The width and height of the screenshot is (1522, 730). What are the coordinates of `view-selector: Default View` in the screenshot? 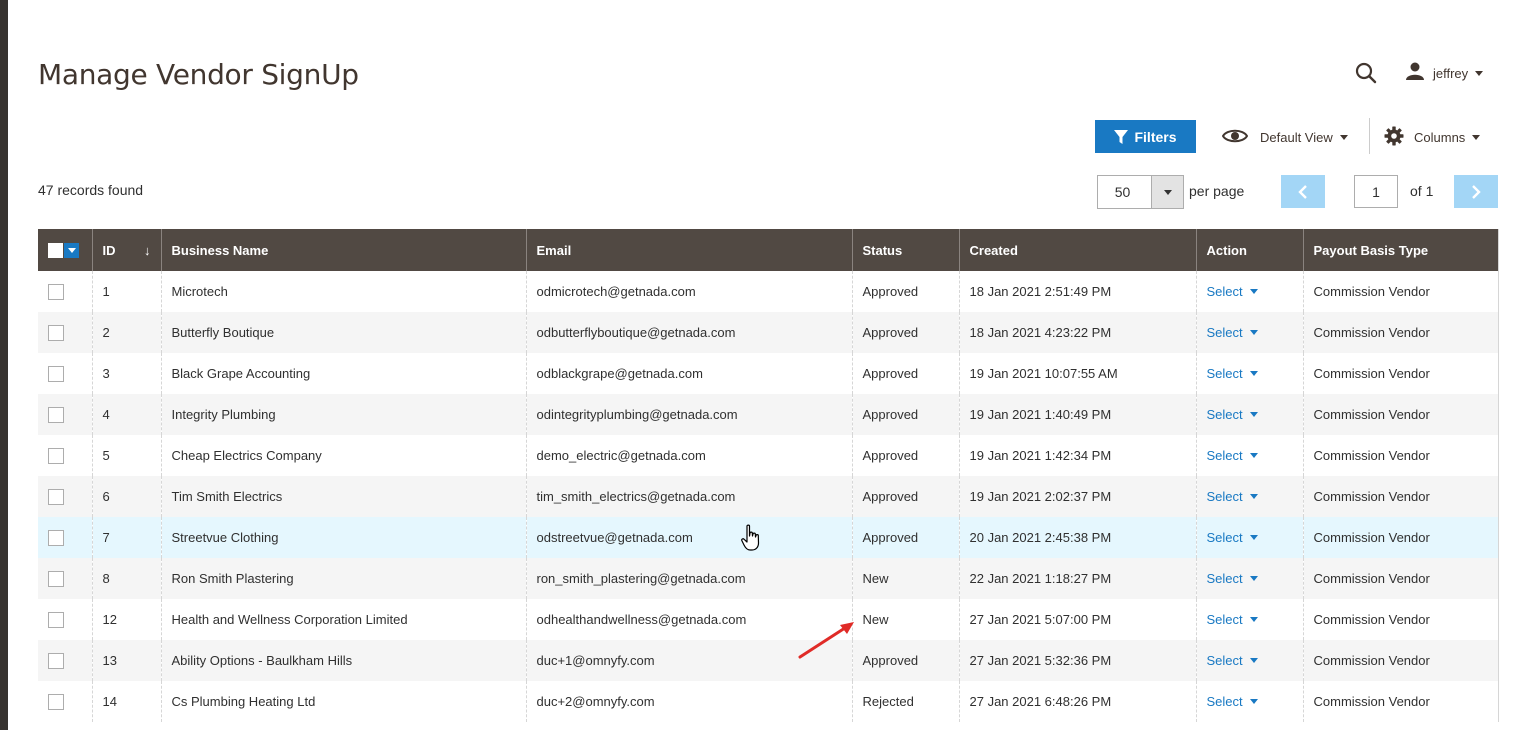 It's located at (1284, 137).